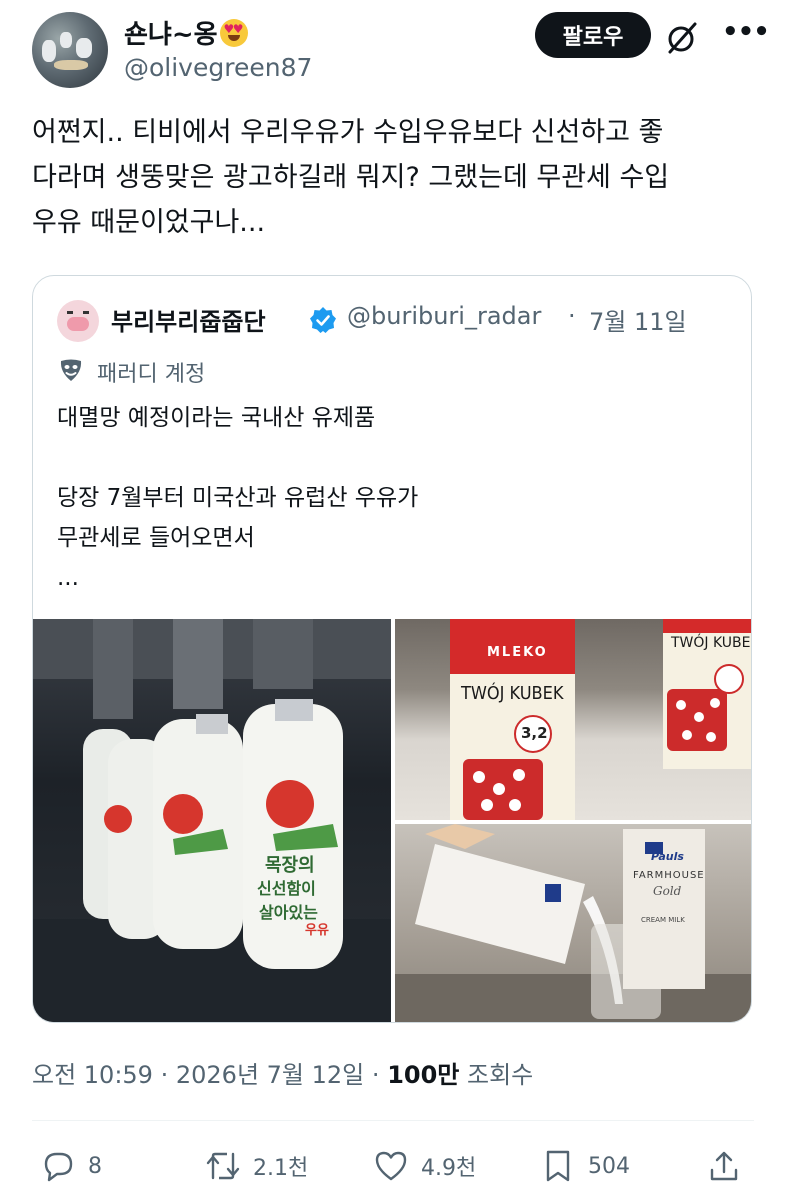 The width and height of the screenshot is (786, 1184). What do you see at coordinates (95, 1166) in the screenshot?
I see `reply-count: 8` at bounding box center [95, 1166].